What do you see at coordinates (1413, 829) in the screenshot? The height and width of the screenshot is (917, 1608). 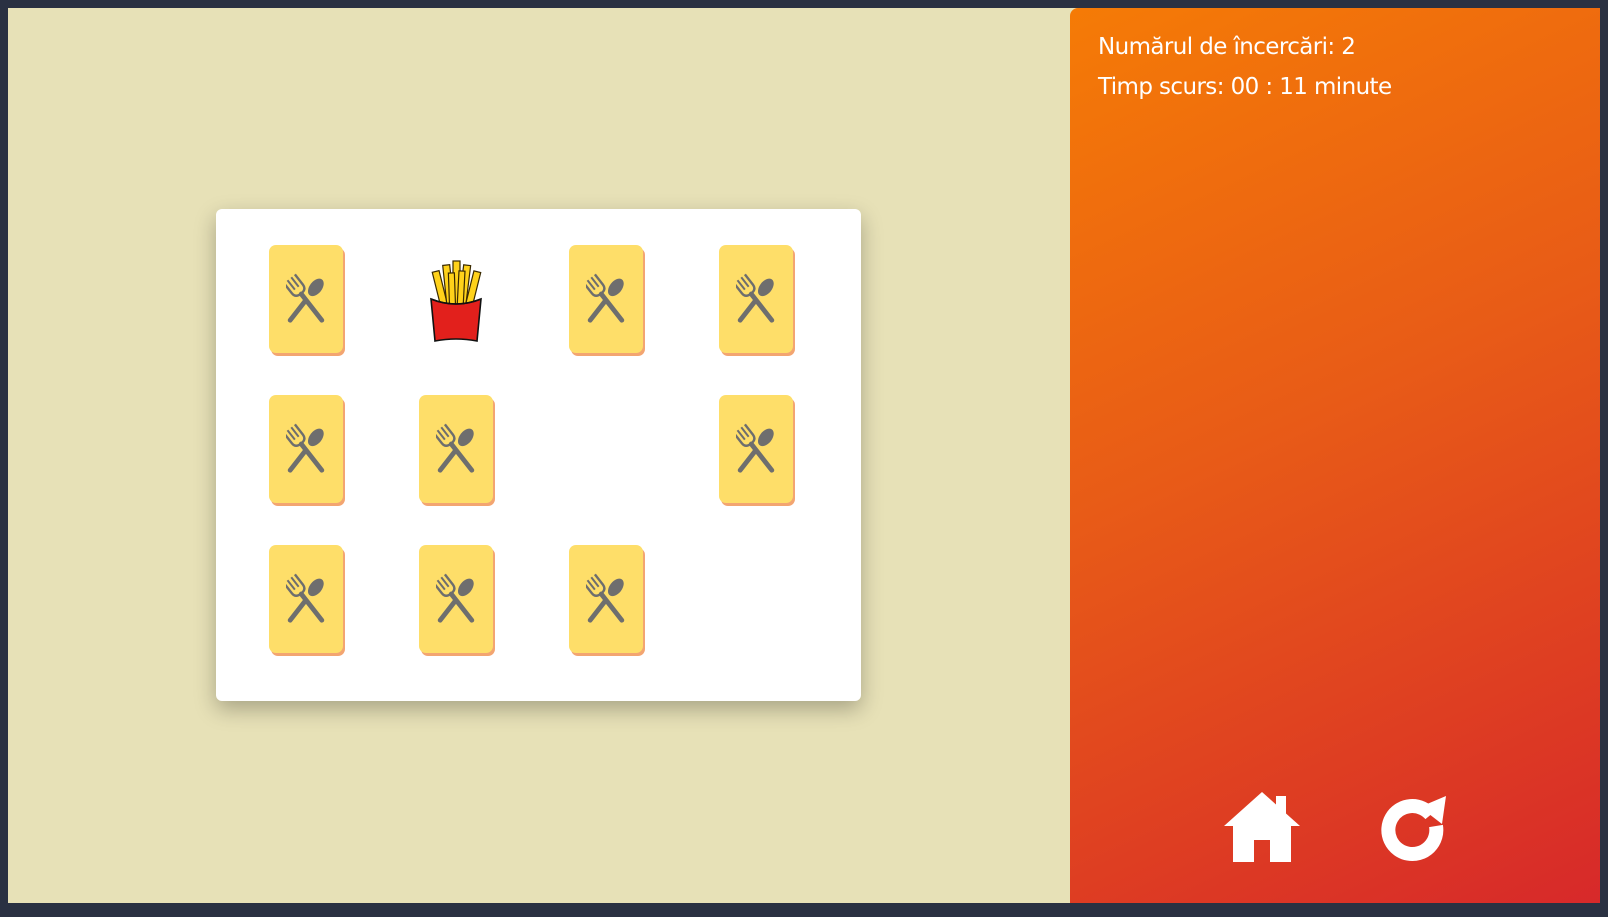 I see `restart-icon` at bounding box center [1413, 829].